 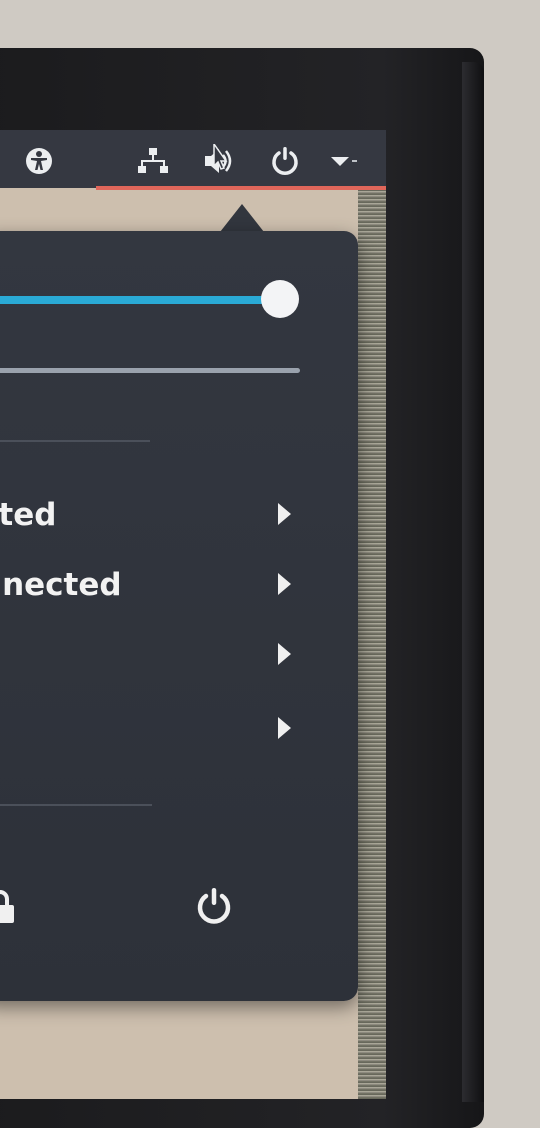 What do you see at coordinates (473, 582) in the screenshot?
I see `monitor-edge` at bounding box center [473, 582].